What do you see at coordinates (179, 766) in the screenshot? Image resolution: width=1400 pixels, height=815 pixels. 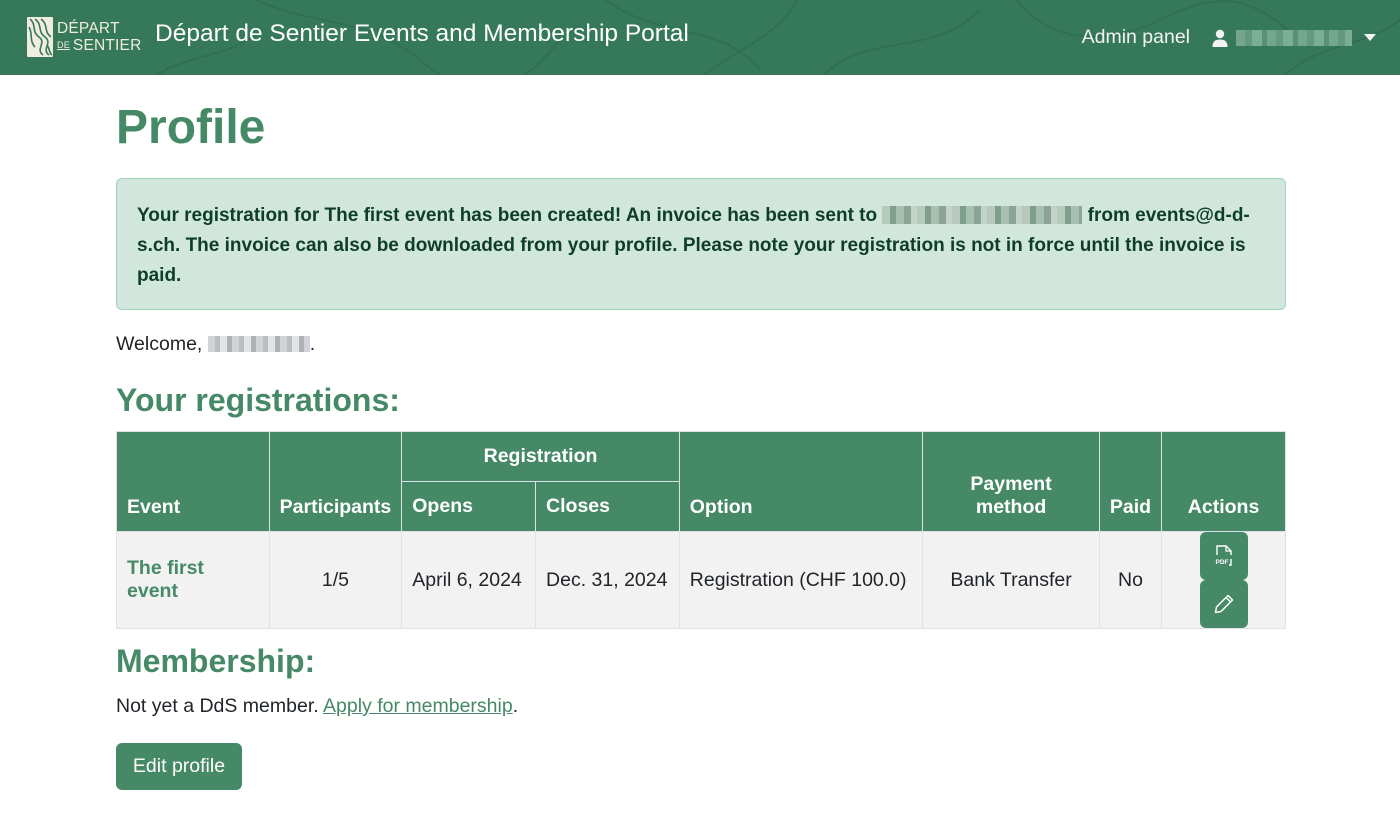 I see `edit-profile-button: Edit profile` at bounding box center [179, 766].